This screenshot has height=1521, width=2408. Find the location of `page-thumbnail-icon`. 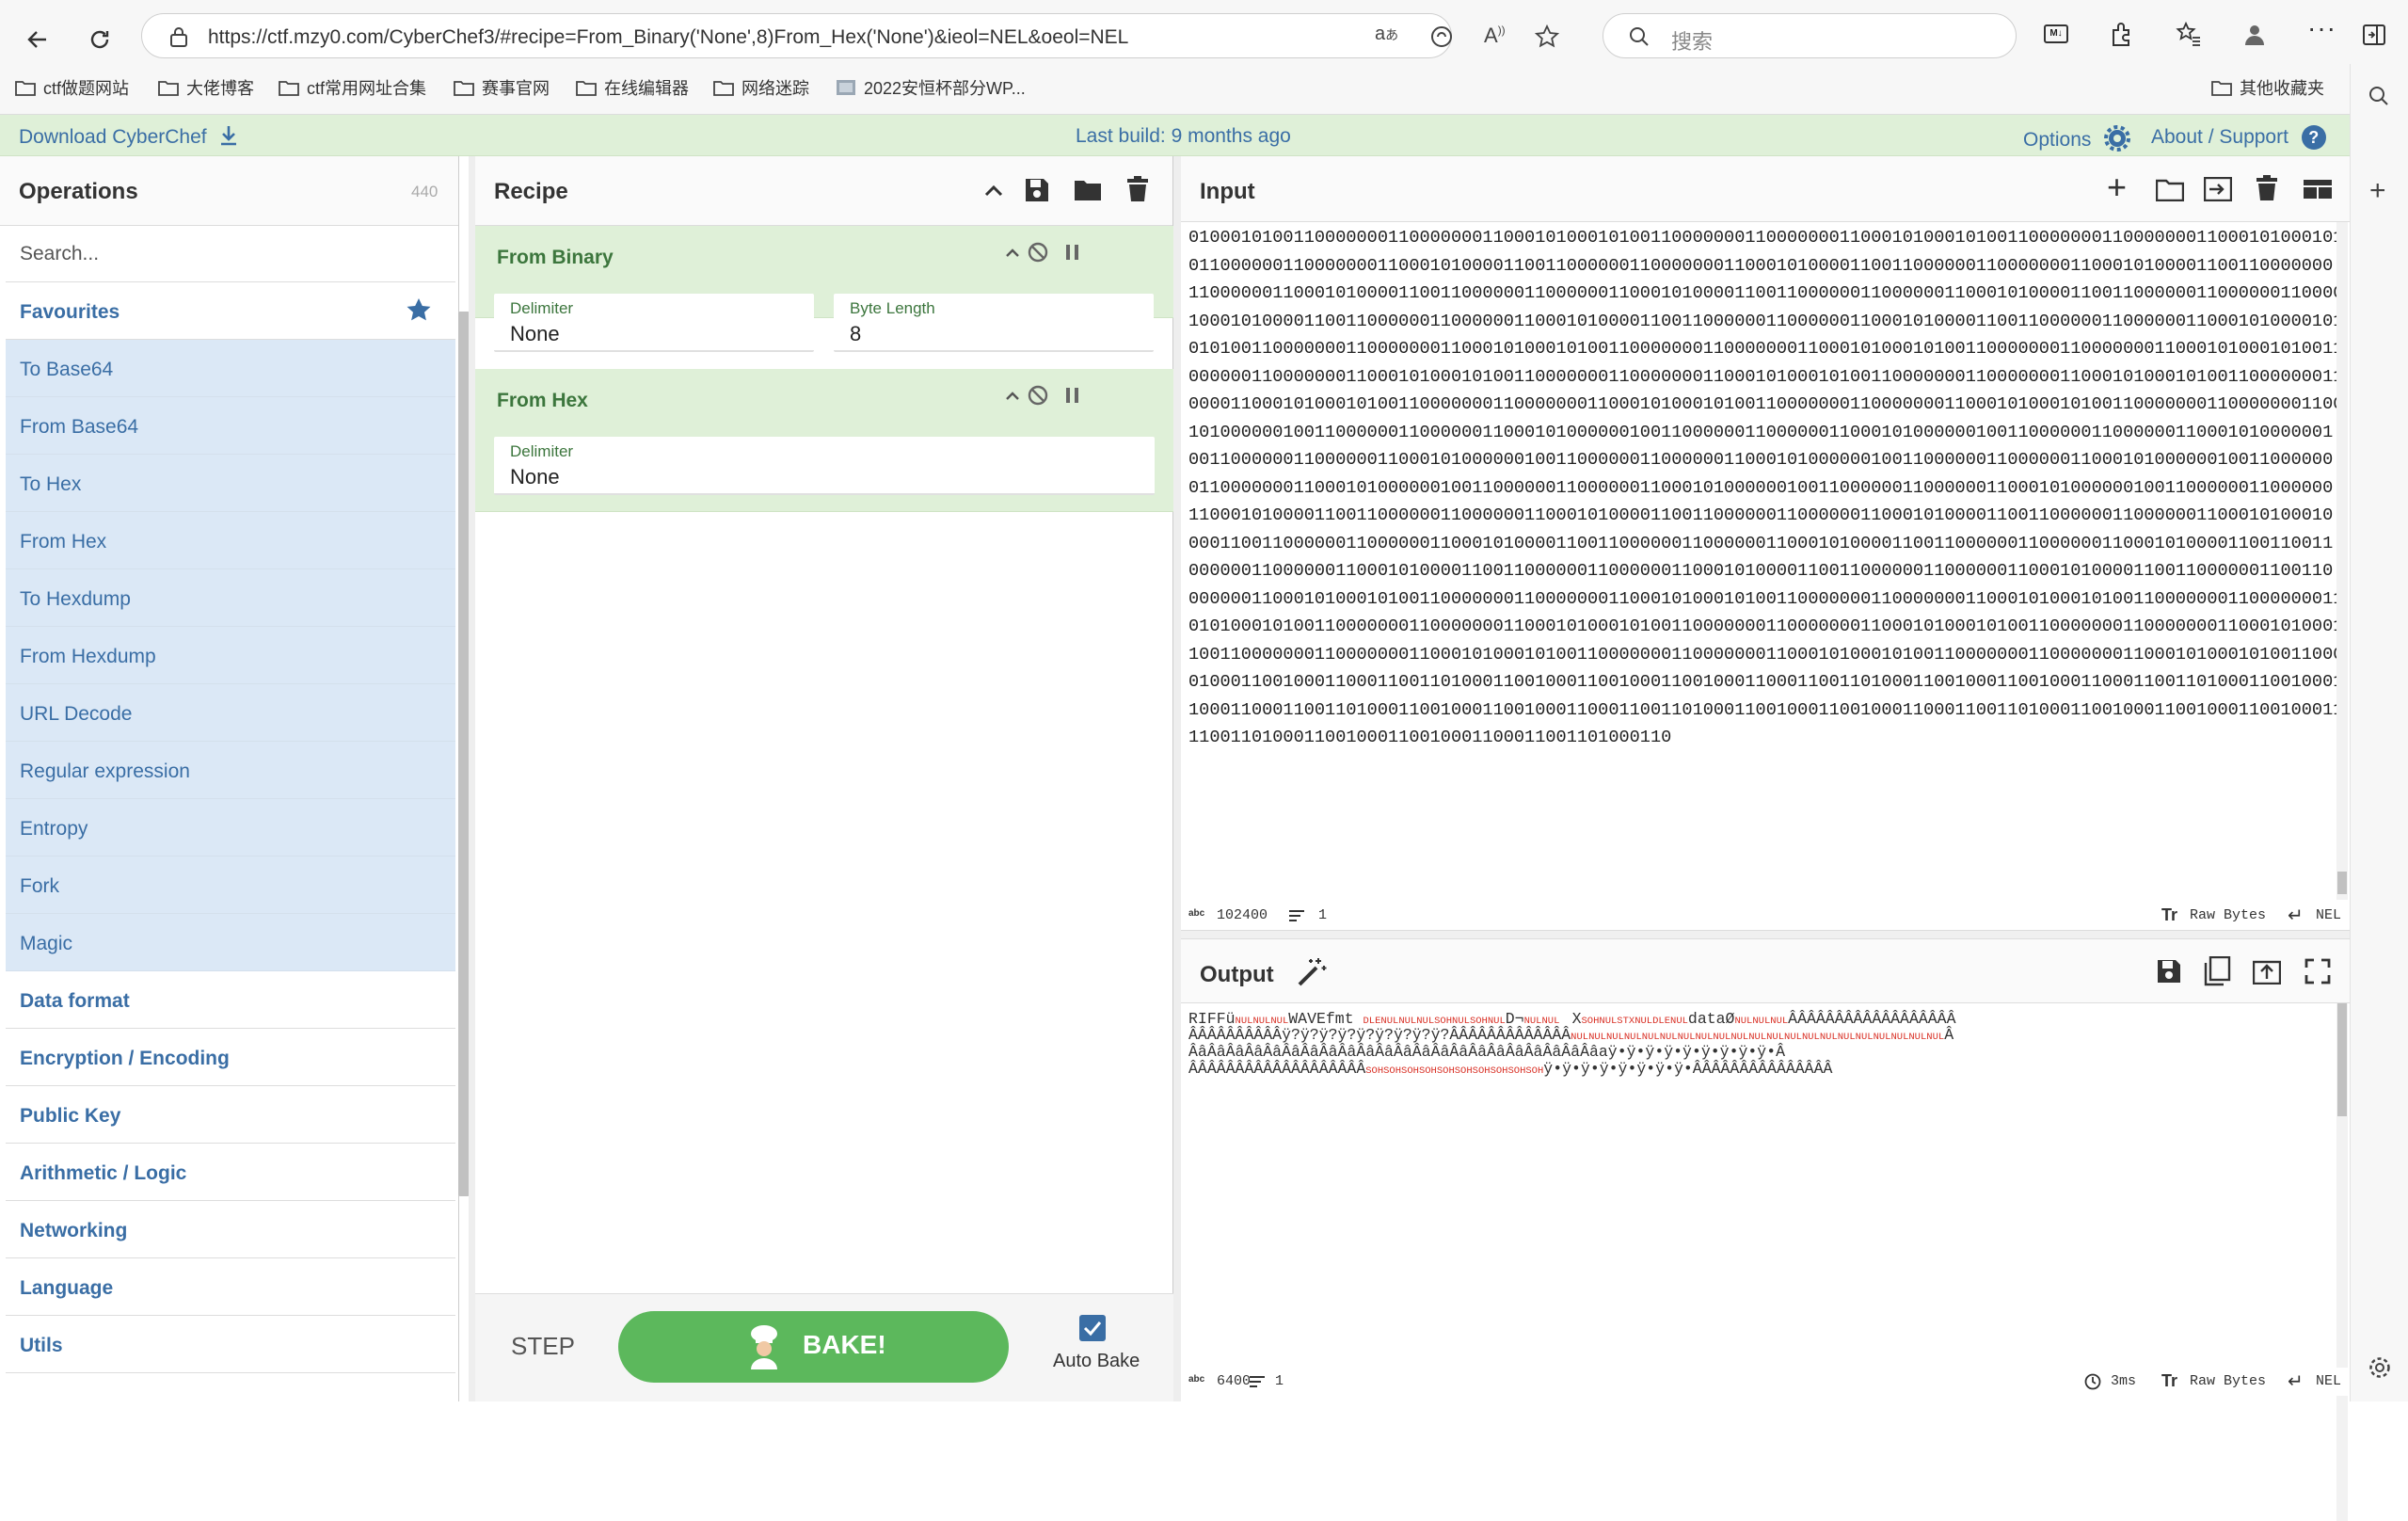

page-thumbnail-icon is located at coordinates (846, 87).